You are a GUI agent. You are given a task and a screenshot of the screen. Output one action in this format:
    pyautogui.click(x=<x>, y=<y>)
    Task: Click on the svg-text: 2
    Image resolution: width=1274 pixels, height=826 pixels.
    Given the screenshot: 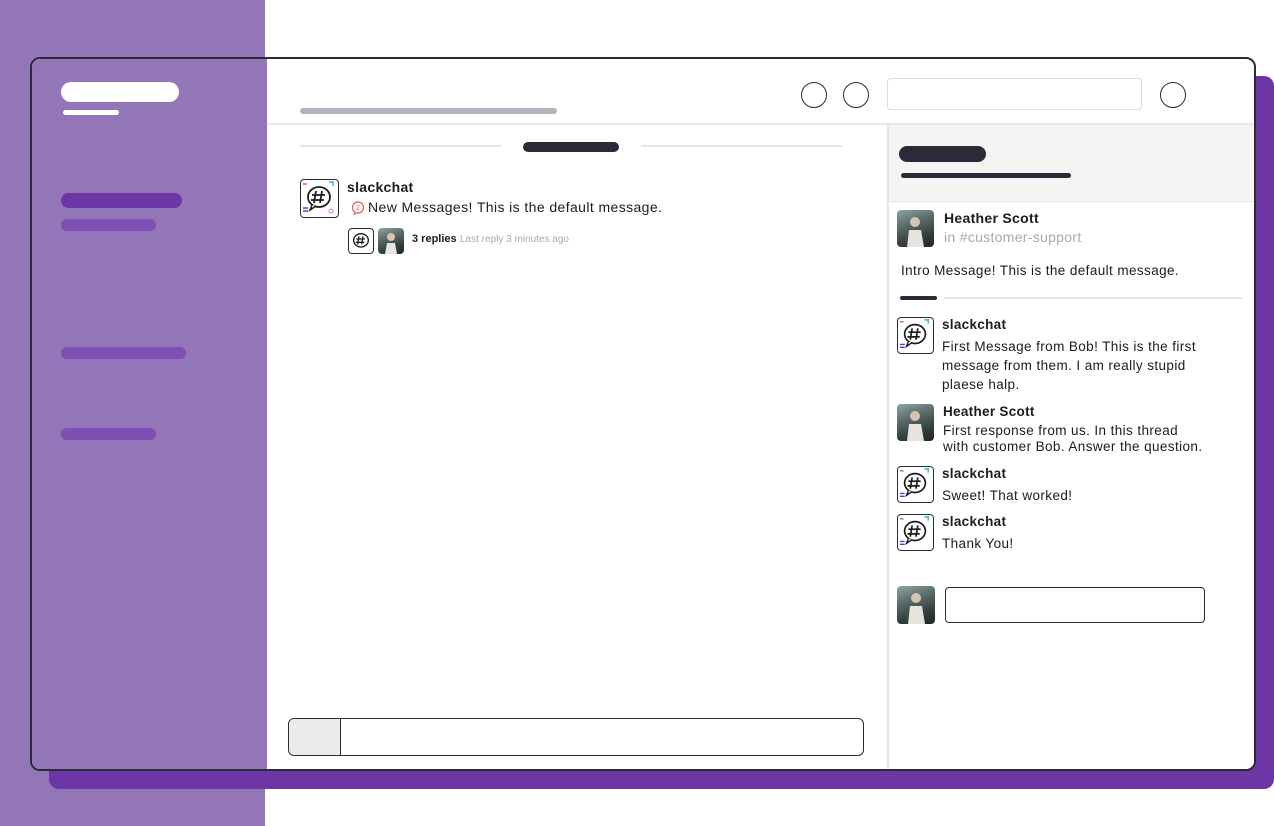 What is the action you would take?
    pyautogui.click(x=358, y=208)
    